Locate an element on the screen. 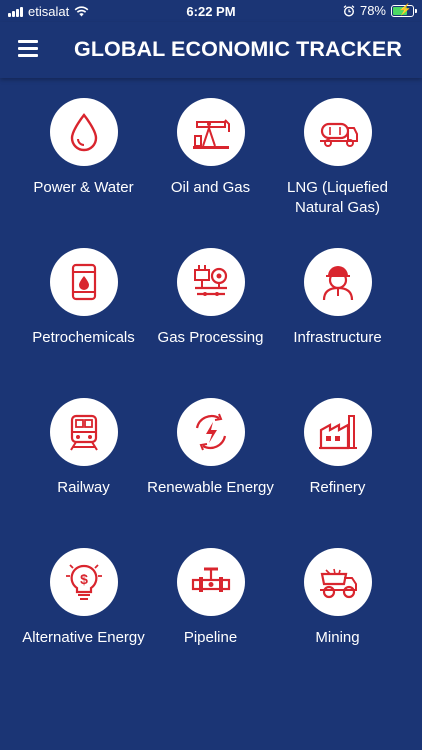 Image resolution: width=422 pixels, height=750 pixels. category-tile: Infrastructure is located at coordinates (337, 323).